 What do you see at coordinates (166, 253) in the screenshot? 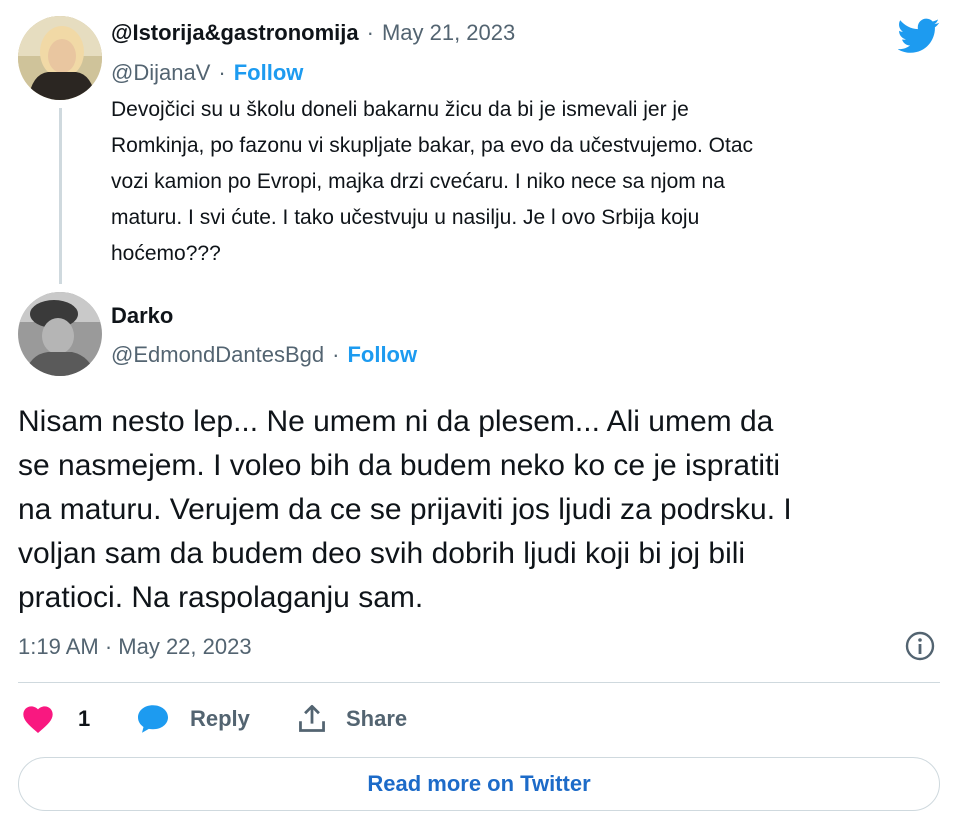
I see `reply-text-line: hoćemo???` at bounding box center [166, 253].